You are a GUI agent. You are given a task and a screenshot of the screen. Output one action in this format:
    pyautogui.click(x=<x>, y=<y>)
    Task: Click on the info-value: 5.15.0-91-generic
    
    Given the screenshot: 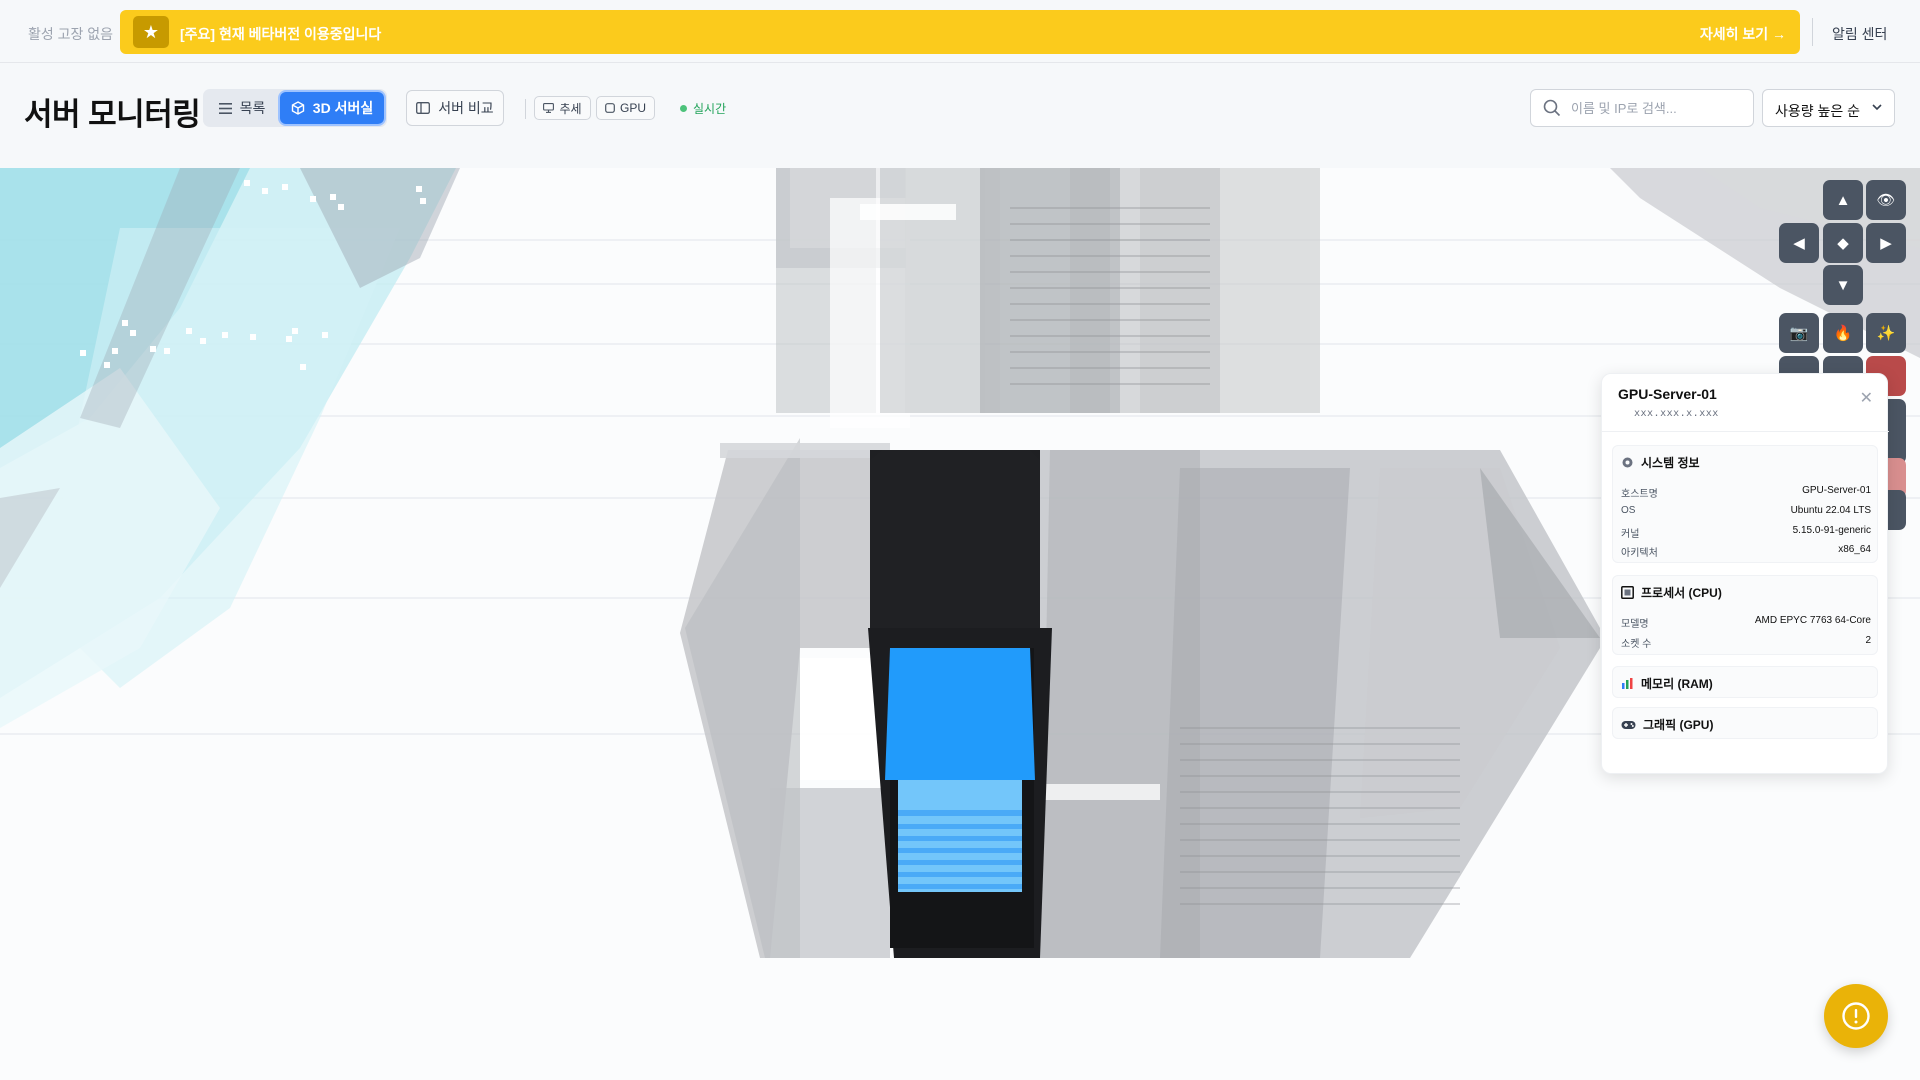 What is the action you would take?
    pyautogui.click(x=1831, y=530)
    